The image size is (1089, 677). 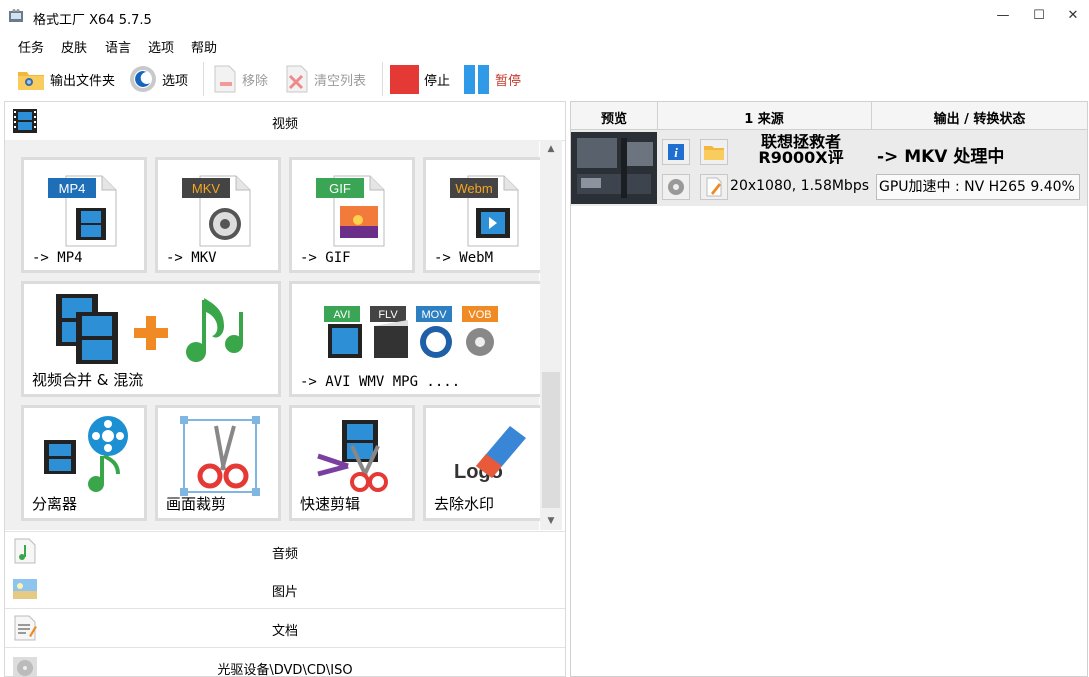 What do you see at coordinates (1003, 16) in the screenshot?
I see `minimize-button: —` at bounding box center [1003, 16].